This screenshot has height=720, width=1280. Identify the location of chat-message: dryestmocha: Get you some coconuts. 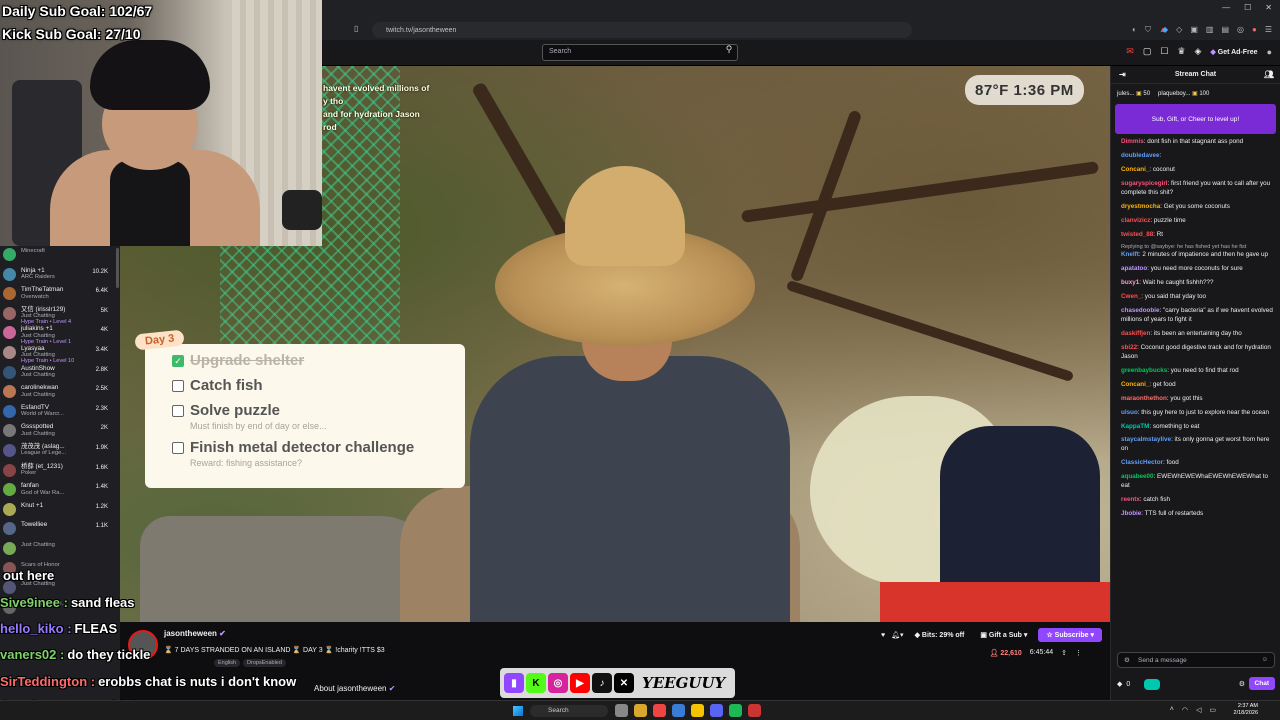
(1197, 207).